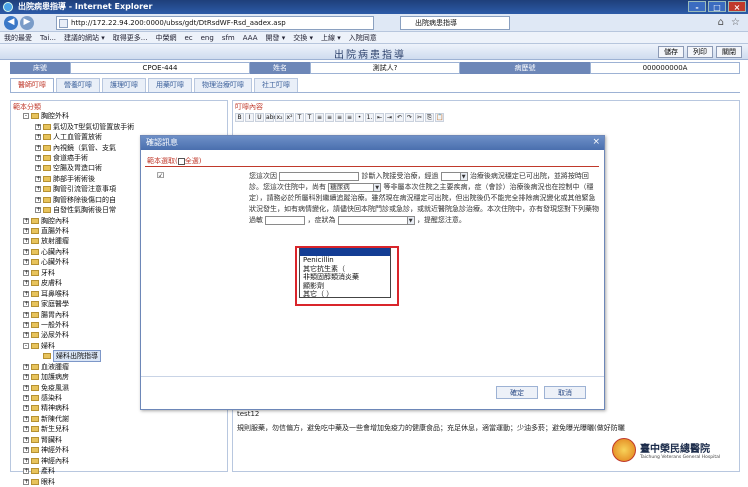 This screenshot has height=487, width=748. Describe the element at coordinates (285, 220) in the screenshot. I see `allergy-select` at that location.